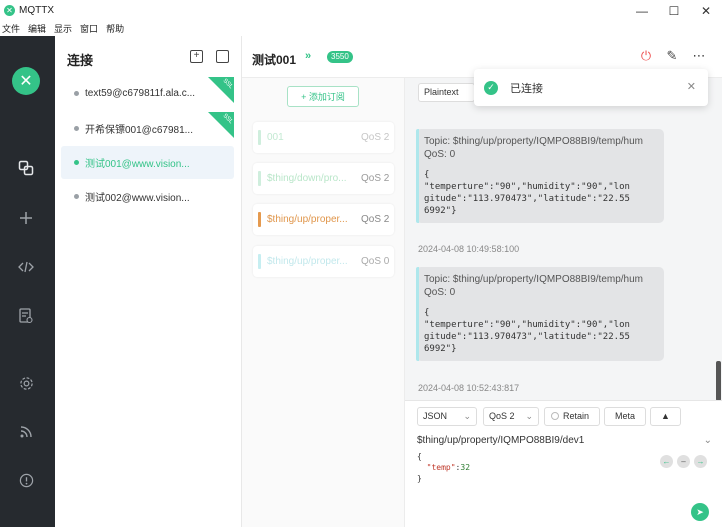 This screenshot has height=527, width=722. What do you see at coordinates (672, 56) in the screenshot?
I see `edit-pencil-icon: ✎` at bounding box center [672, 56].